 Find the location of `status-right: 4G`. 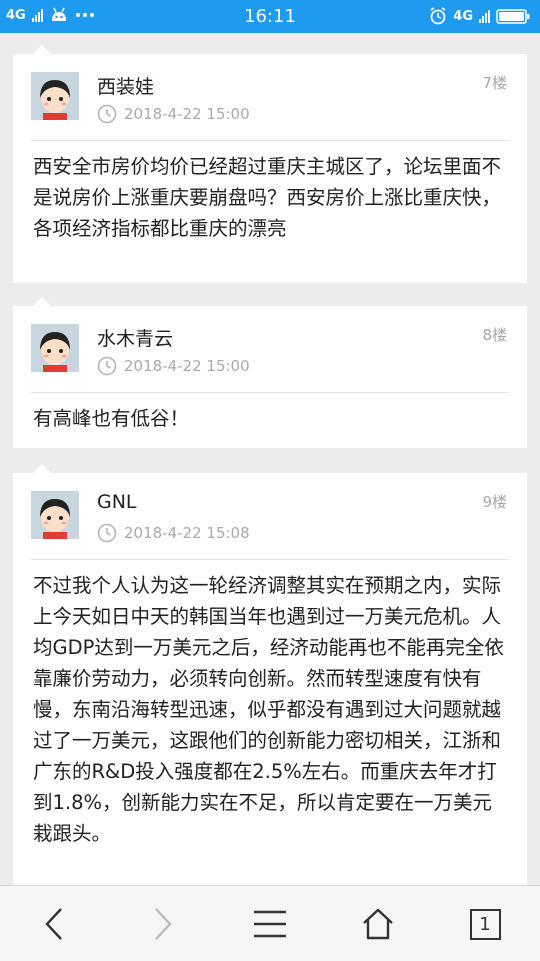

status-right: 4G is located at coordinates (479, 16).